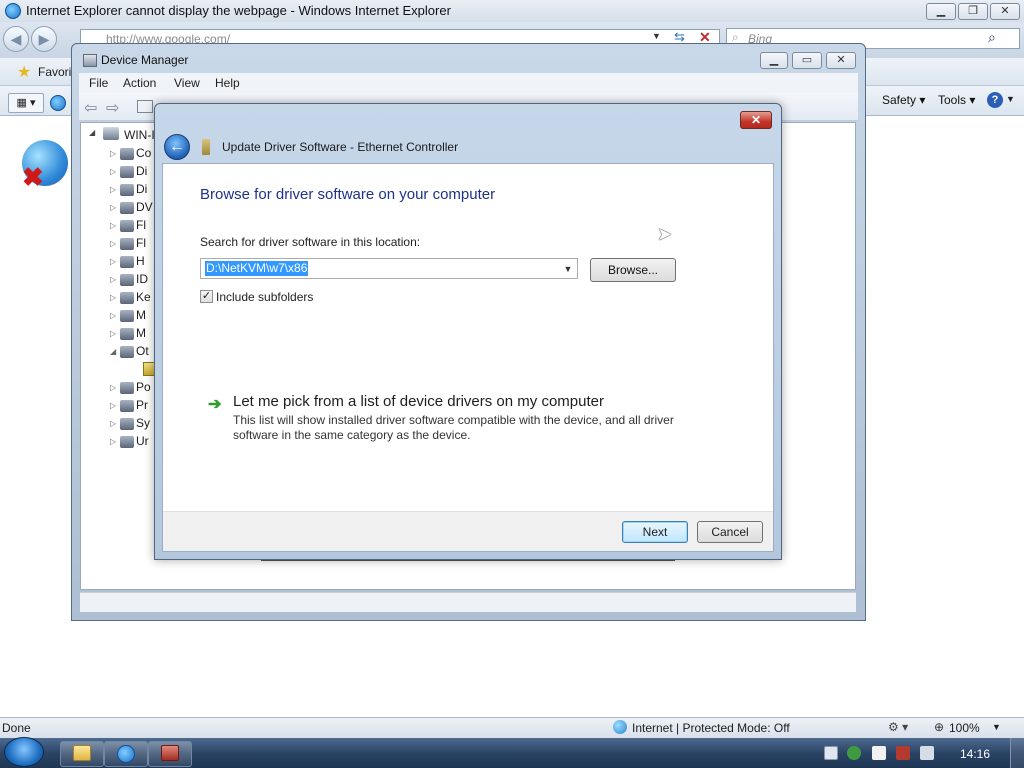 The image size is (1024, 768). What do you see at coordinates (177, 147) in the screenshot?
I see `dialog-back-button: ←` at bounding box center [177, 147].